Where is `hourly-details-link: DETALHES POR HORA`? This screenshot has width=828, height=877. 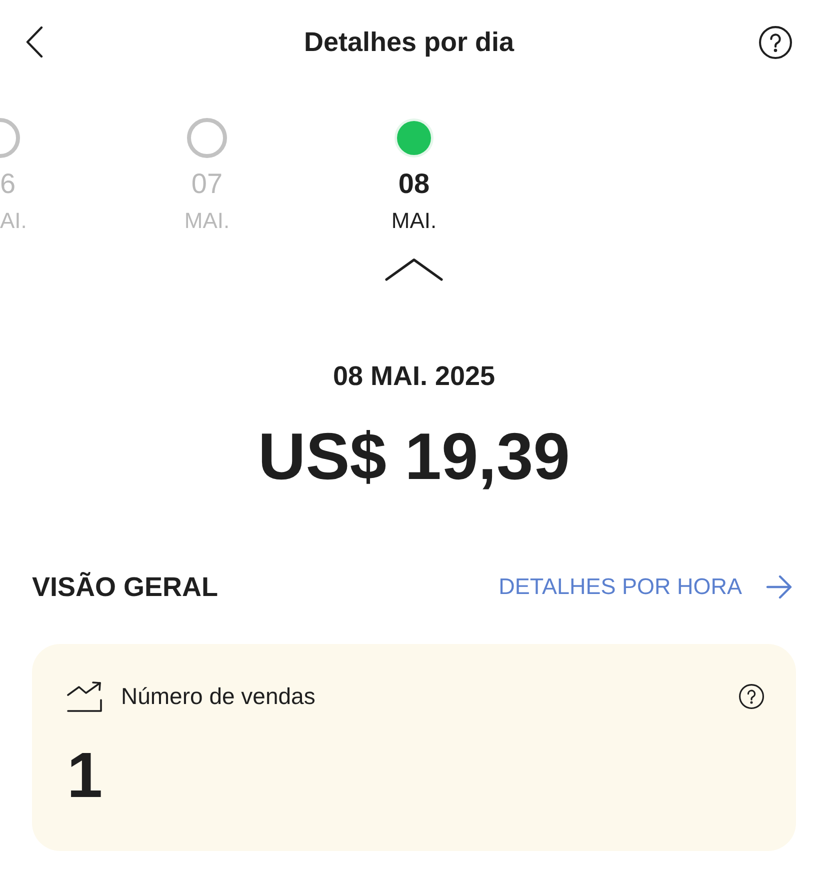 hourly-details-link: DETALHES POR HORA is located at coordinates (645, 587).